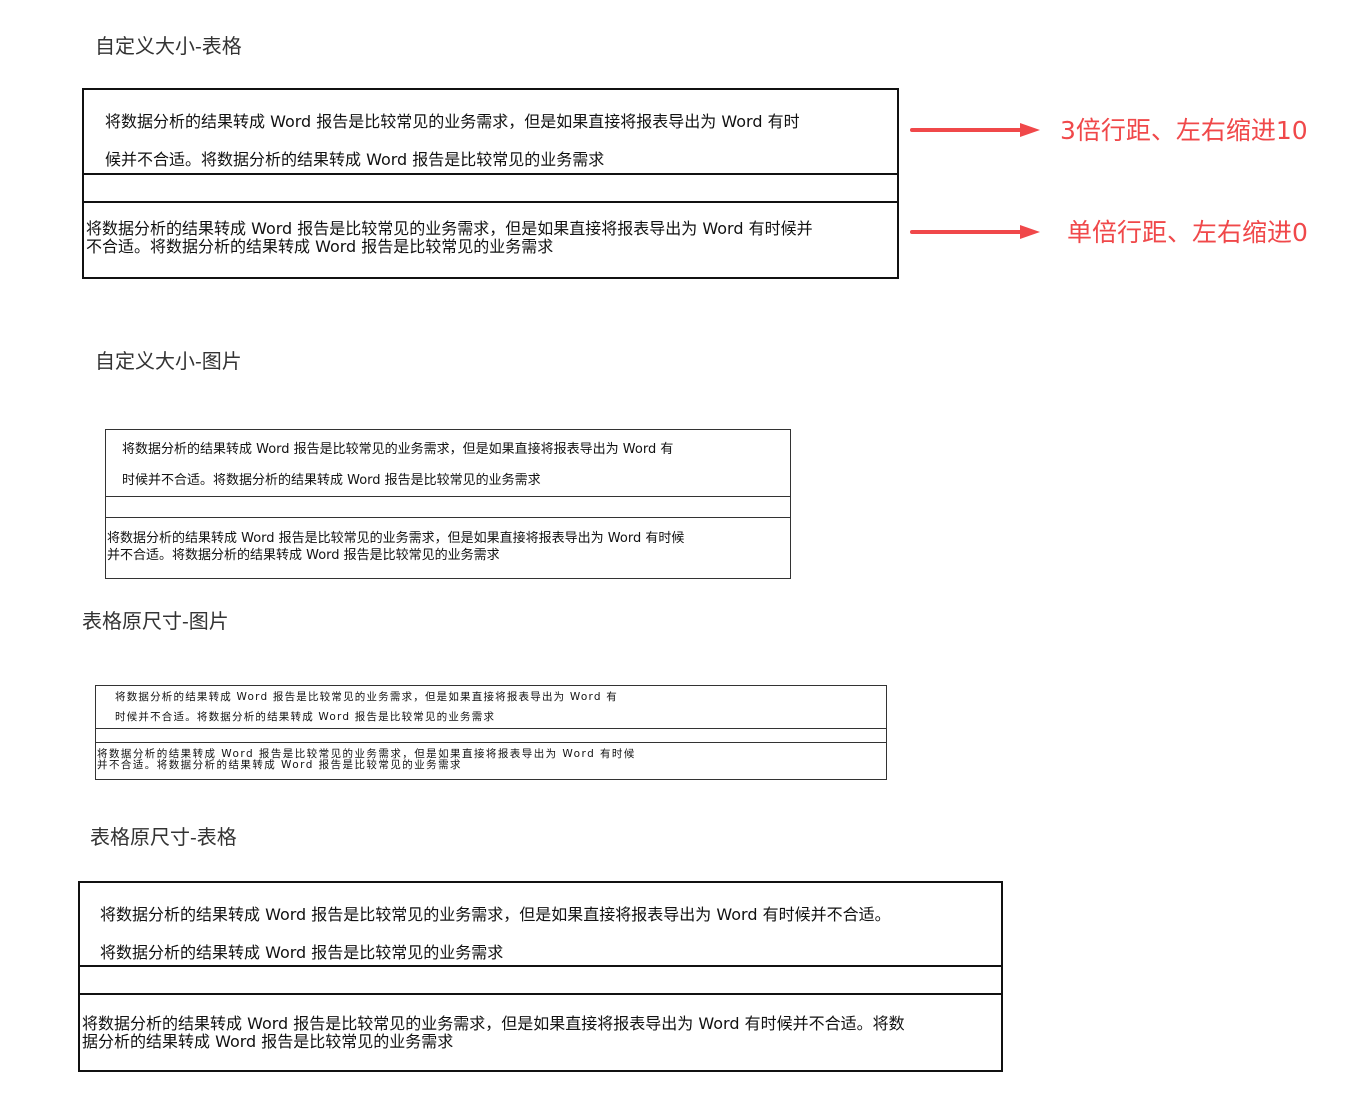 The height and width of the screenshot is (1118, 1347). I want to click on section-heading: 自定义大小-图片, so click(168, 361).